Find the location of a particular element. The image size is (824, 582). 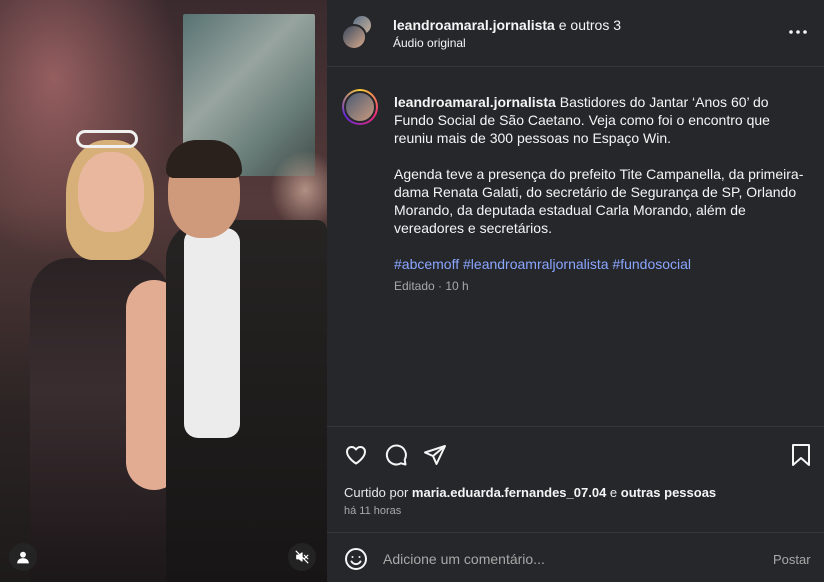

collab-avatars is located at coordinates (359, 32).